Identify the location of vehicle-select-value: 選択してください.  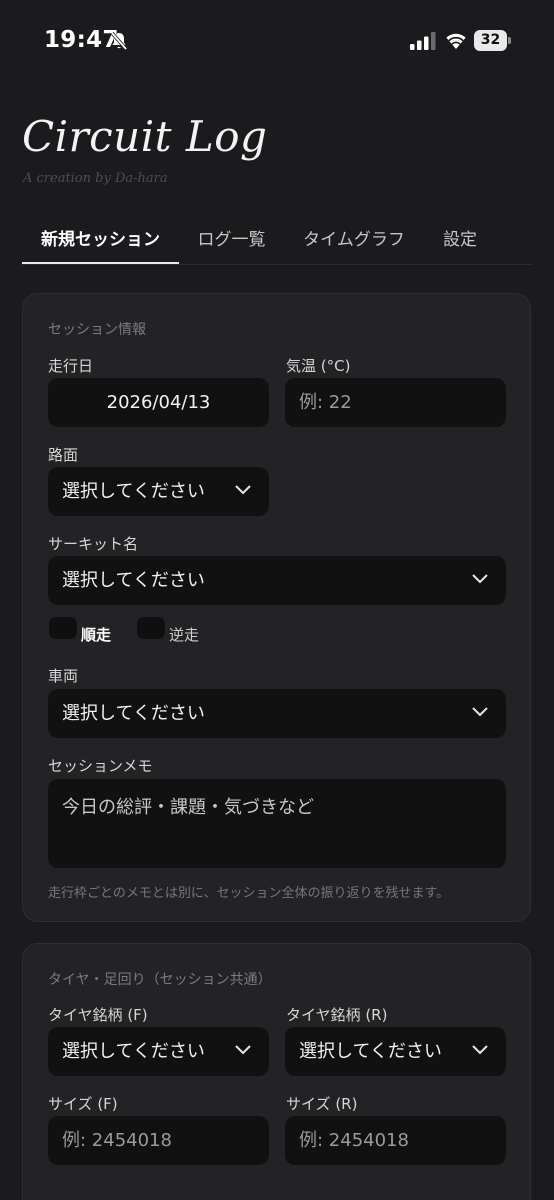
(133, 713).